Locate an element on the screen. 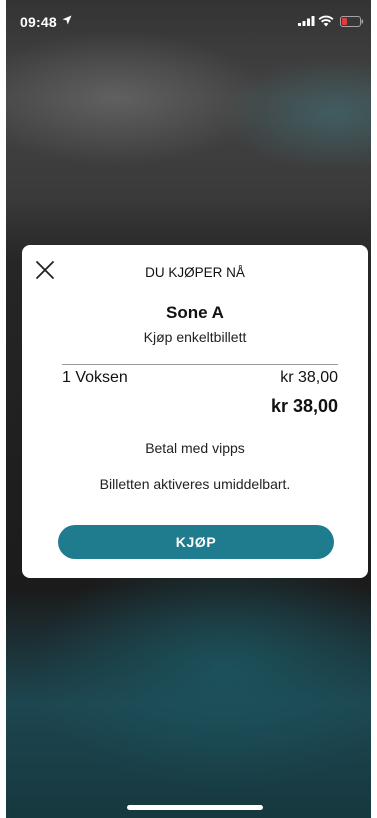 This screenshot has width=377, height=818. wifi-icon is located at coordinates (326, 21).